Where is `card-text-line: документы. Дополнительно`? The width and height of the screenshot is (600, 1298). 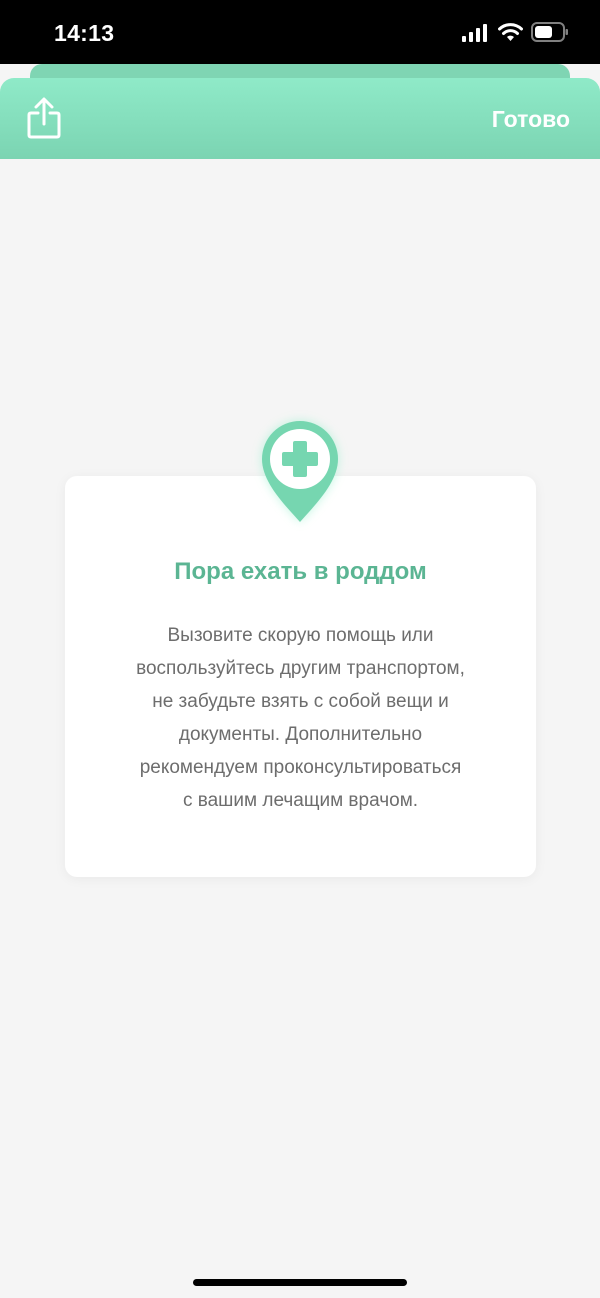 card-text-line: документы. Дополнительно is located at coordinates (300, 734).